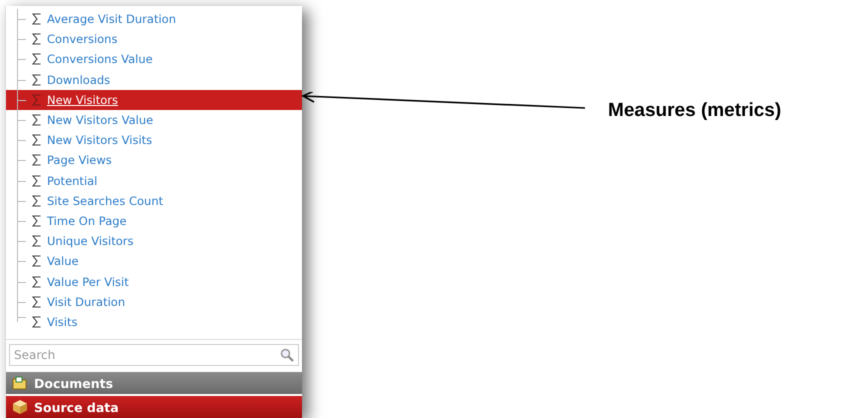 Image resolution: width=853 pixels, height=418 pixels. Describe the element at coordinates (695, 111) in the screenshot. I see `callout-label: Measures (metrics)` at that location.